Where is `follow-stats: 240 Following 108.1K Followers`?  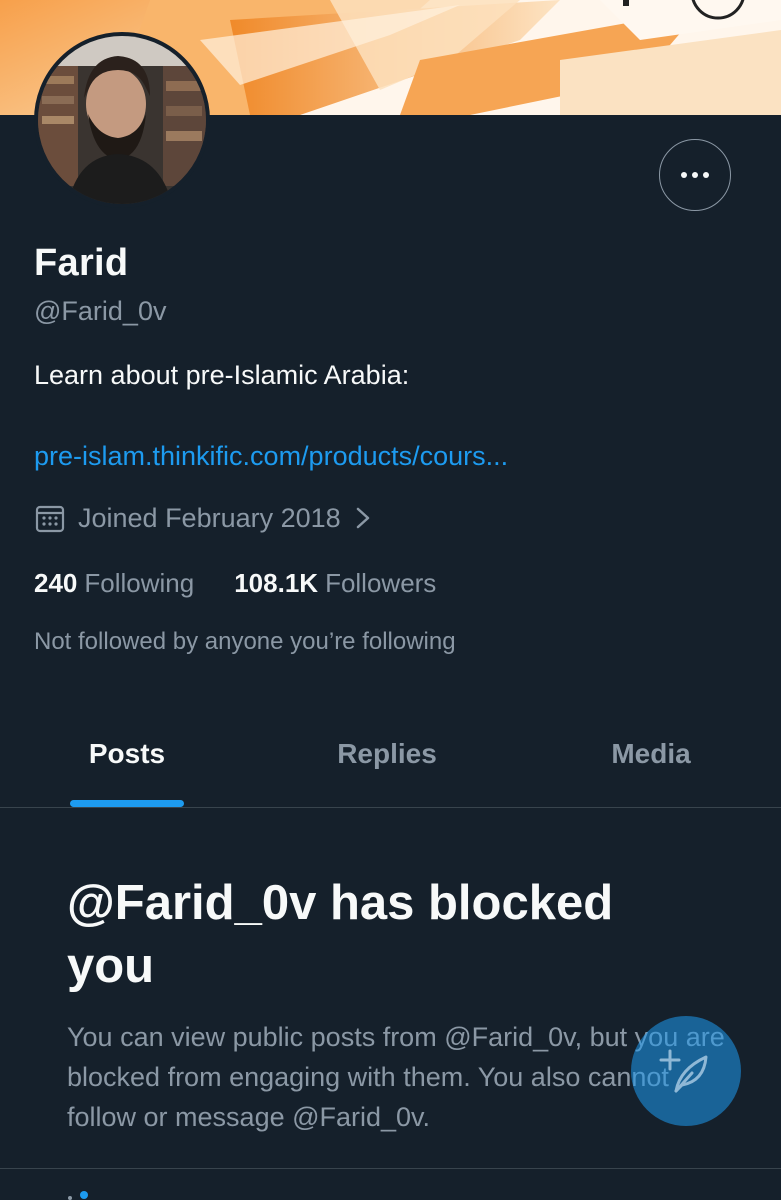
follow-stats: 240 Following 108.1K Followers is located at coordinates (235, 583).